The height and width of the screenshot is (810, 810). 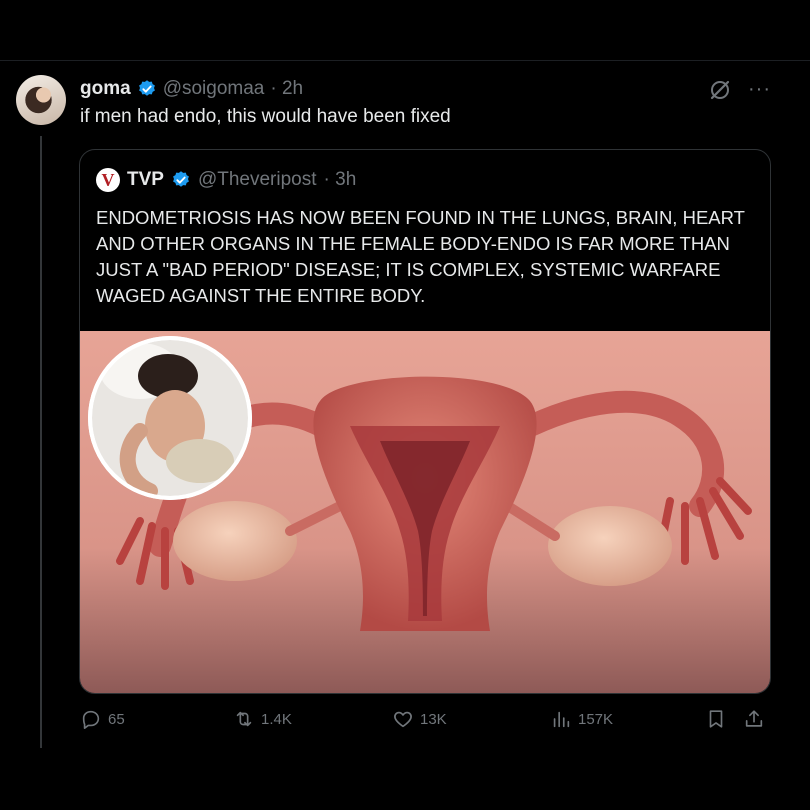 I want to click on reply-button: 65, so click(x=102, y=719).